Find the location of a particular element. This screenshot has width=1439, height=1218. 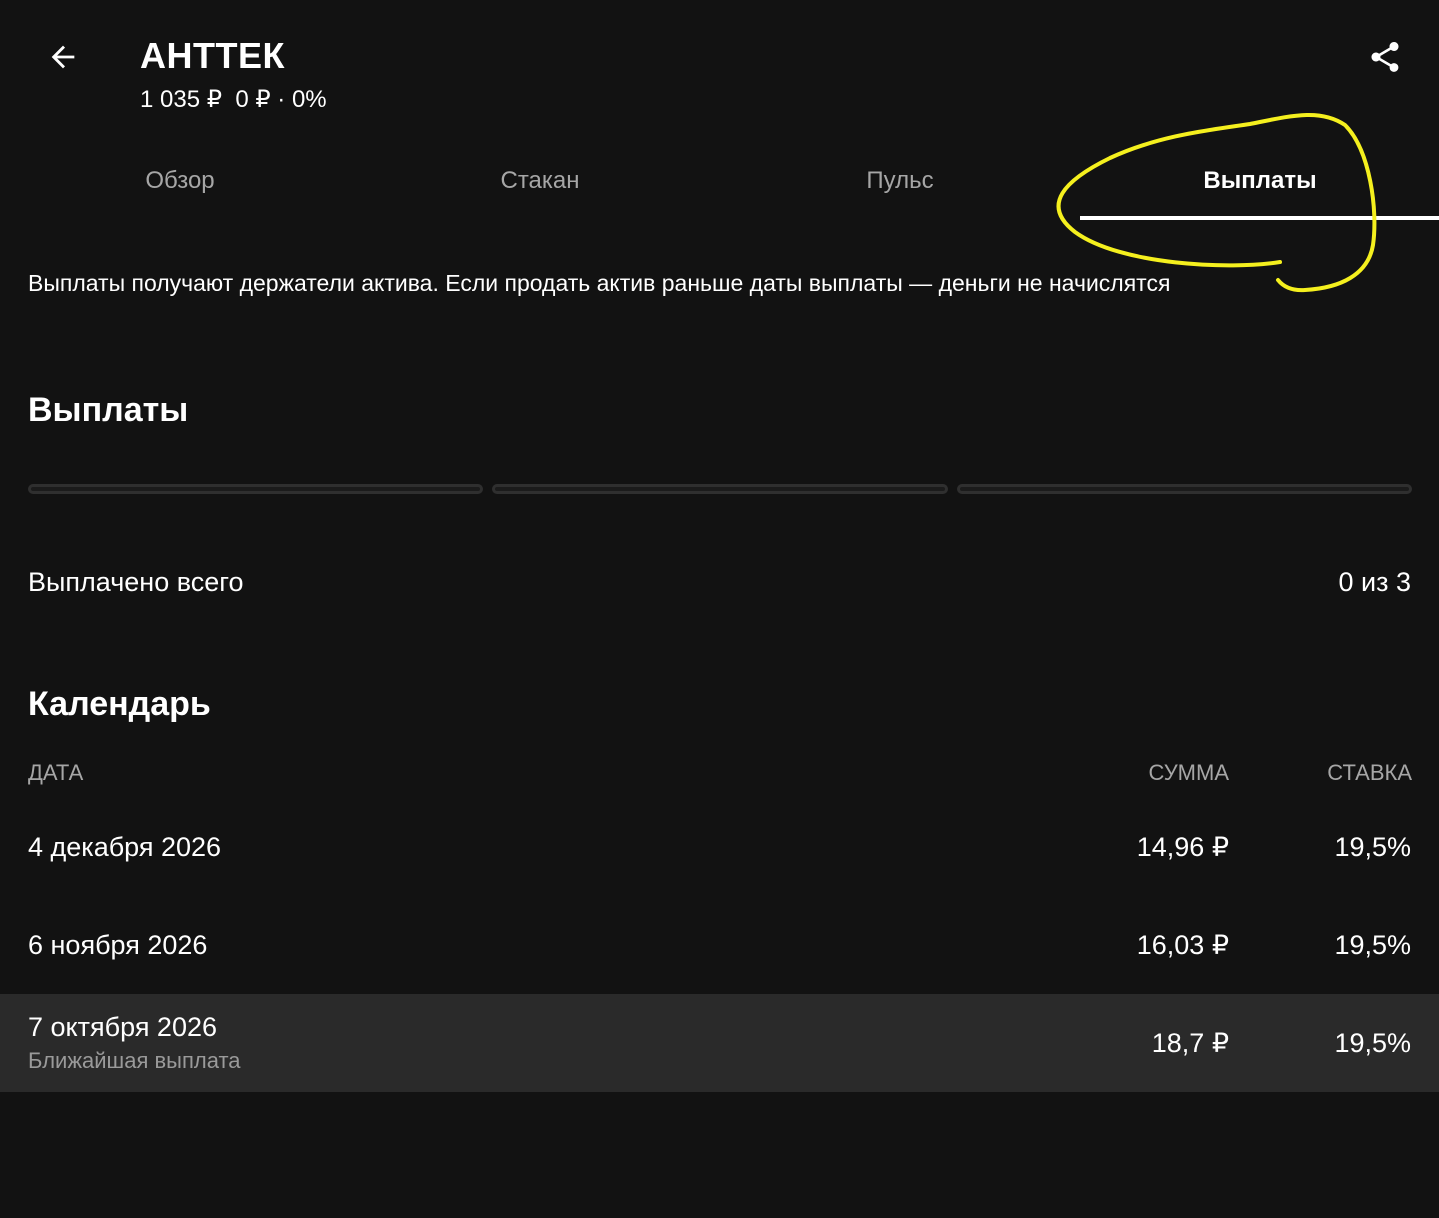

payout-progress-bar is located at coordinates (720, 490).